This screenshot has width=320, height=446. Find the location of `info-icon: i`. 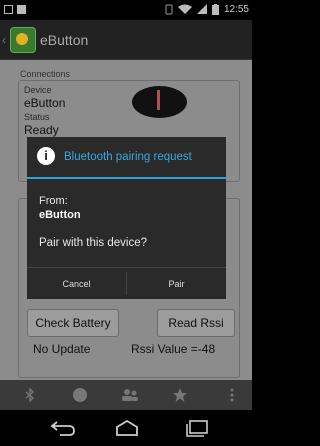

info-icon: i is located at coordinates (46, 156).